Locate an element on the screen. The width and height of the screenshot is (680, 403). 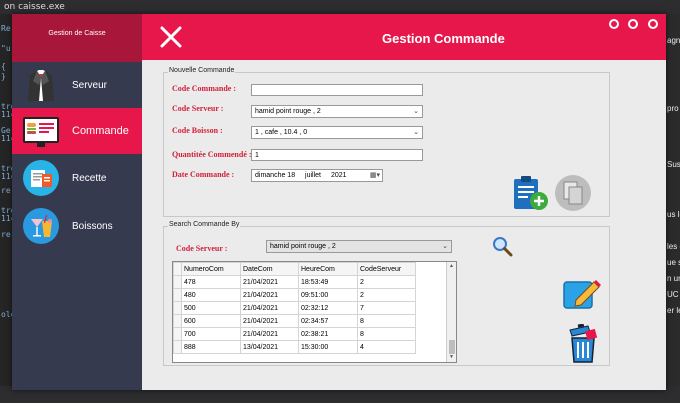
code-serveur-label: Code Serveur : is located at coordinates (198, 108).